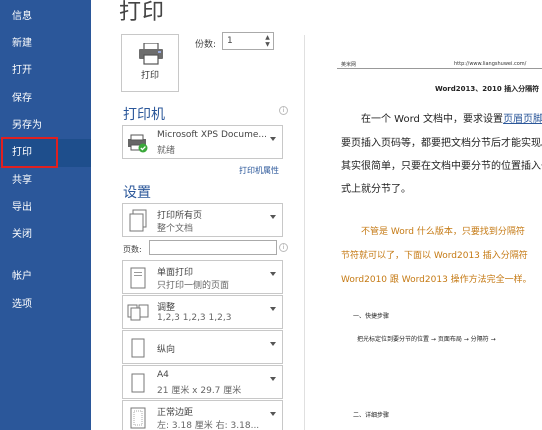 The width and height of the screenshot is (542, 430). What do you see at coordinates (267, 41) in the screenshot?
I see `copies-spinner: ▲ ▼` at bounding box center [267, 41].